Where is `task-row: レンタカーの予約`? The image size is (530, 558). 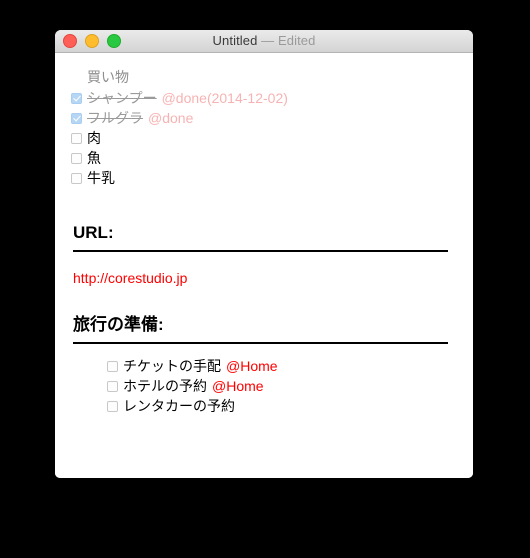
task-row: レンタカーの予約 is located at coordinates (282, 406).